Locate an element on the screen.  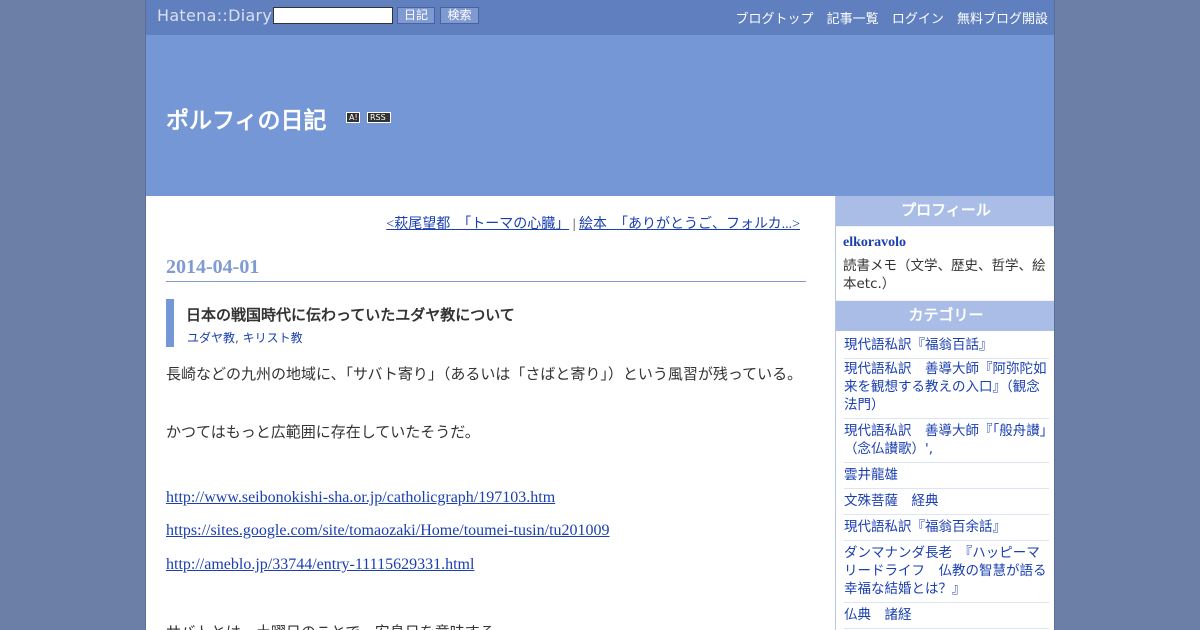
entry-title: 日本の戦国時代に伝わっていたユダヤ教について is located at coordinates (350, 314).